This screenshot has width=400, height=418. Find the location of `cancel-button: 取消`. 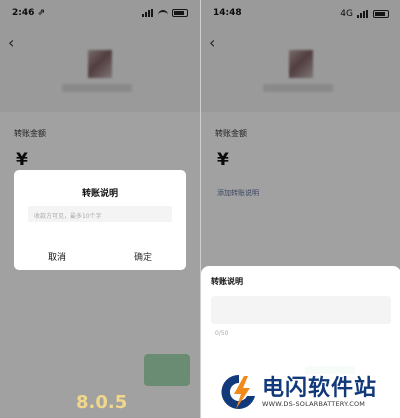

cancel-button: 取消 is located at coordinates (57, 256).